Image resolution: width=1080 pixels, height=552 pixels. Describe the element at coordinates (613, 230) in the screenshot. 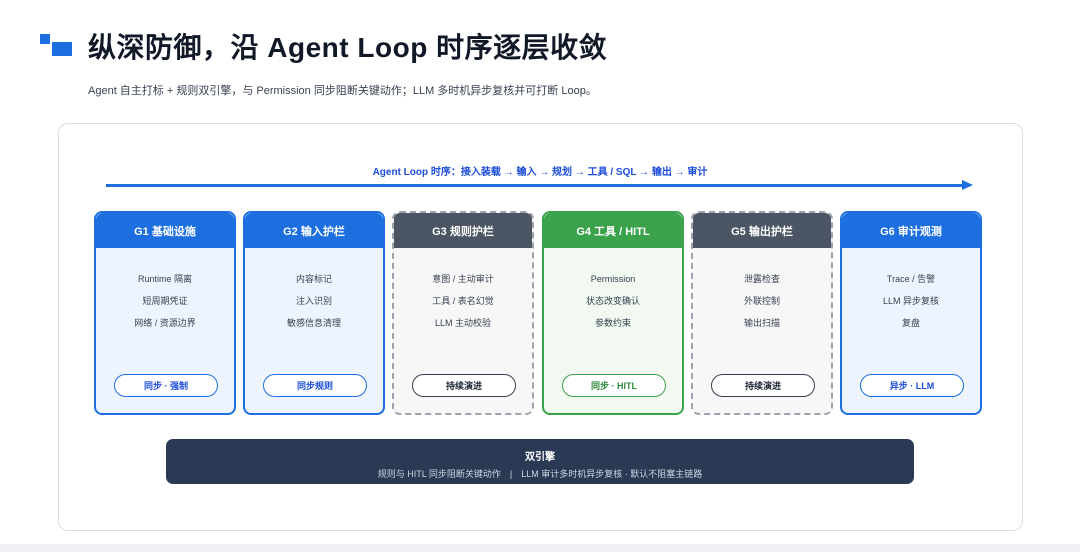

I see `gate-header: G4 工具 / HITL` at that location.